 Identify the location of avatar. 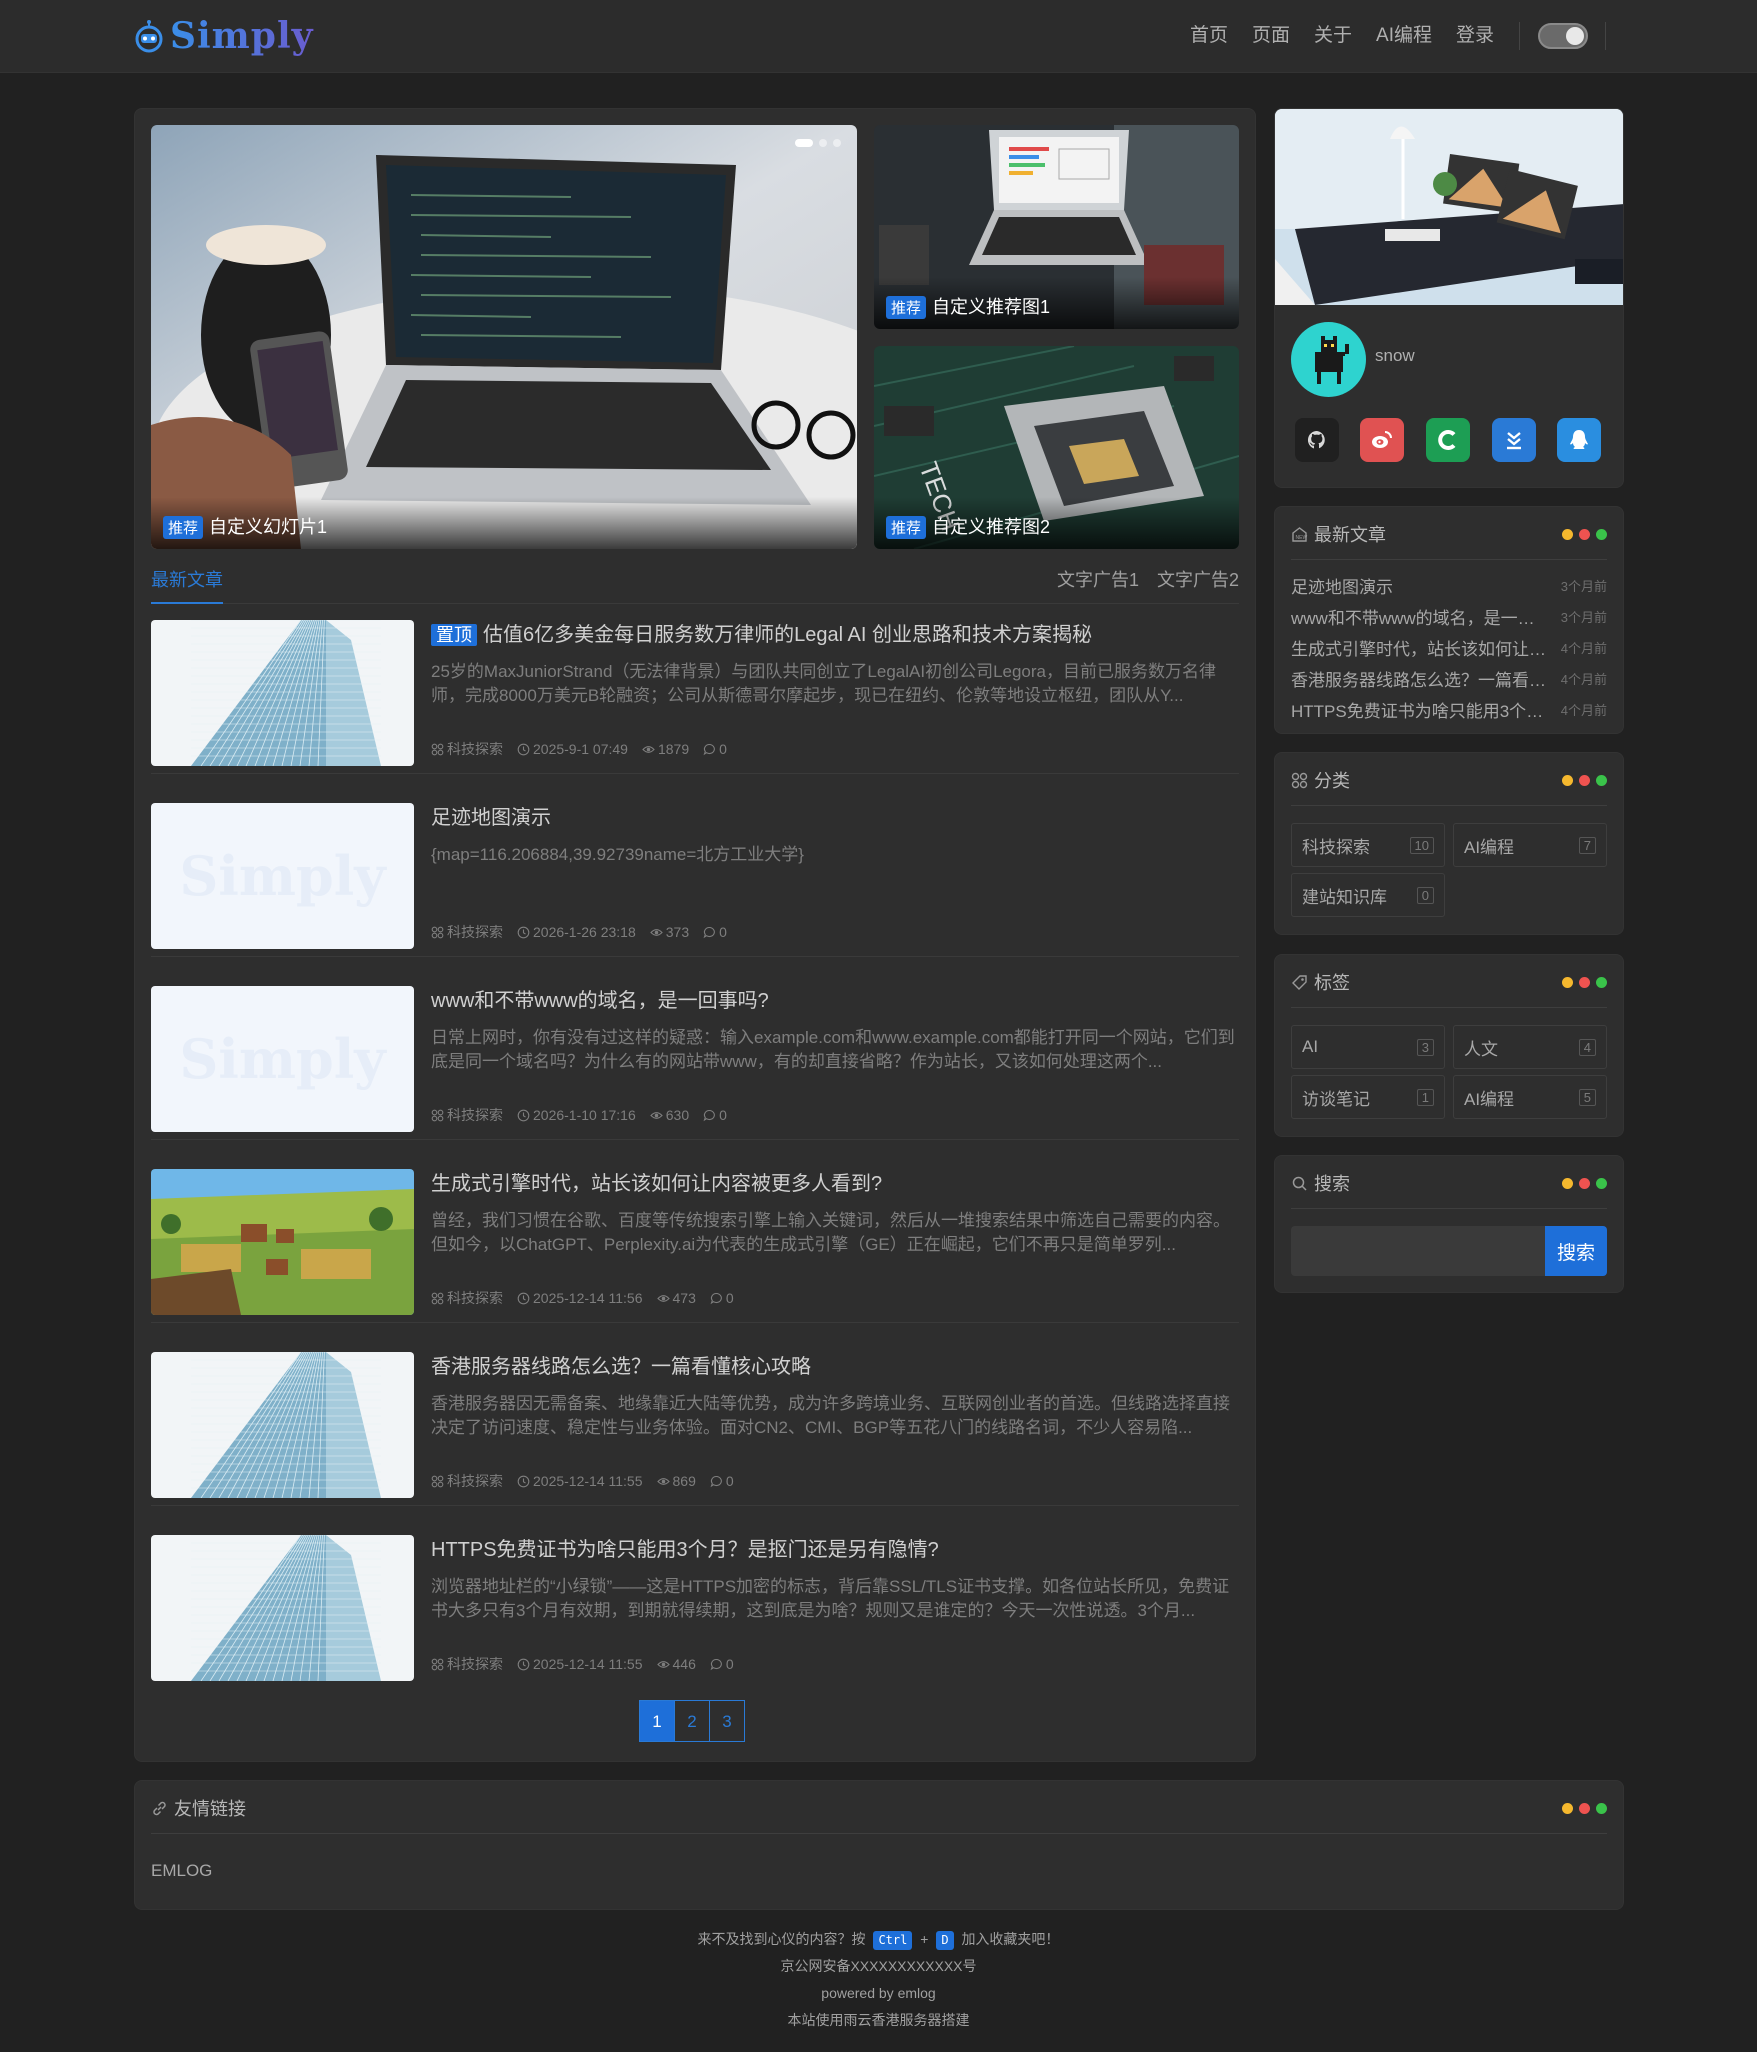
(1328, 359).